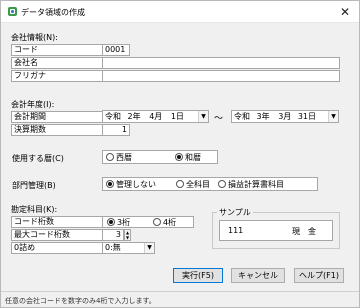 The width and height of the screenshot is (360, 308). What do you see at coordinates (53, 12) in the screenshot?
I see `window-title: データ領域の作成` at bounding box center [53, 12].